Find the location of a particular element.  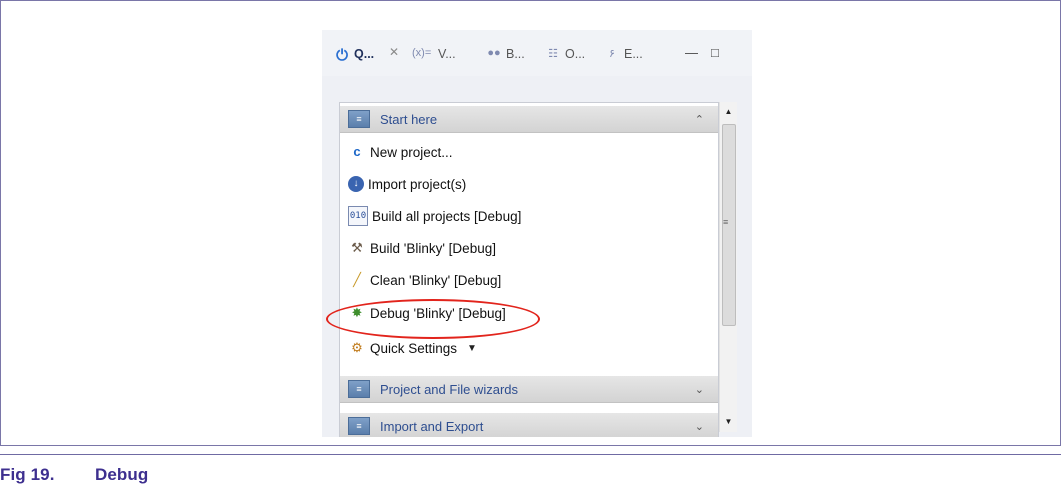

variables-icon: (x)= is located at coordinates (422, 53).